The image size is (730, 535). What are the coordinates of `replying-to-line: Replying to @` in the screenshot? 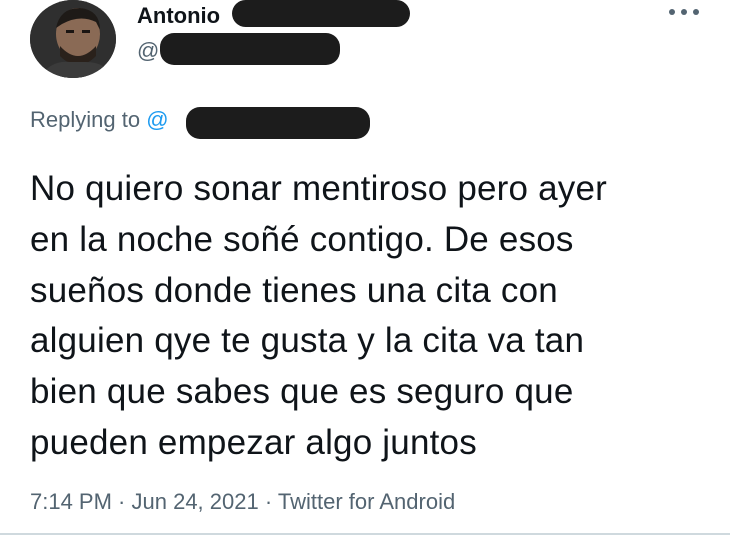 It's located at (99, 120).